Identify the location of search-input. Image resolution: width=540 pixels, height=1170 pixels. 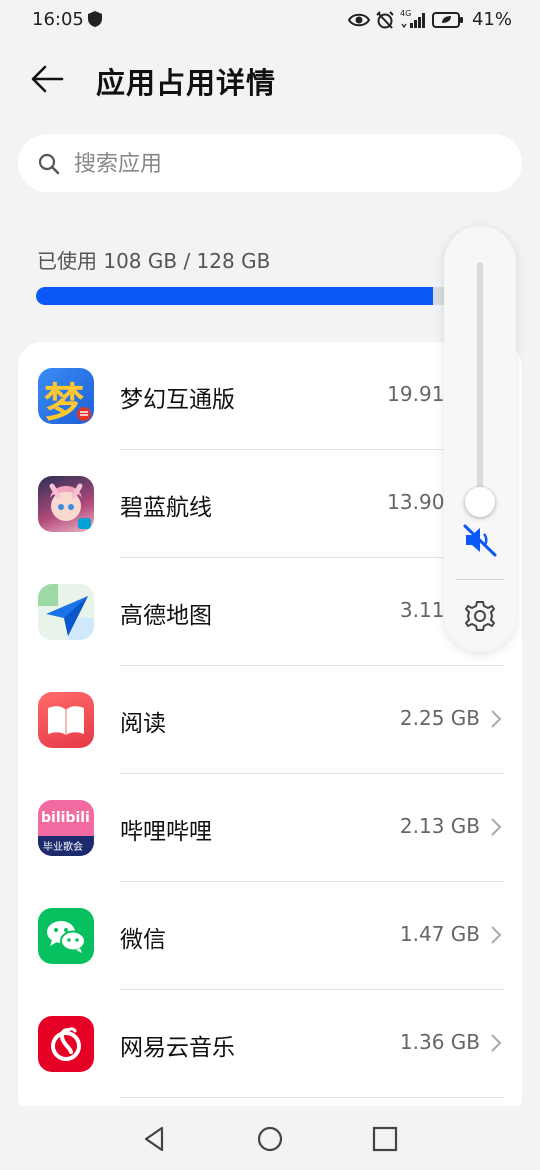
(284, 164).